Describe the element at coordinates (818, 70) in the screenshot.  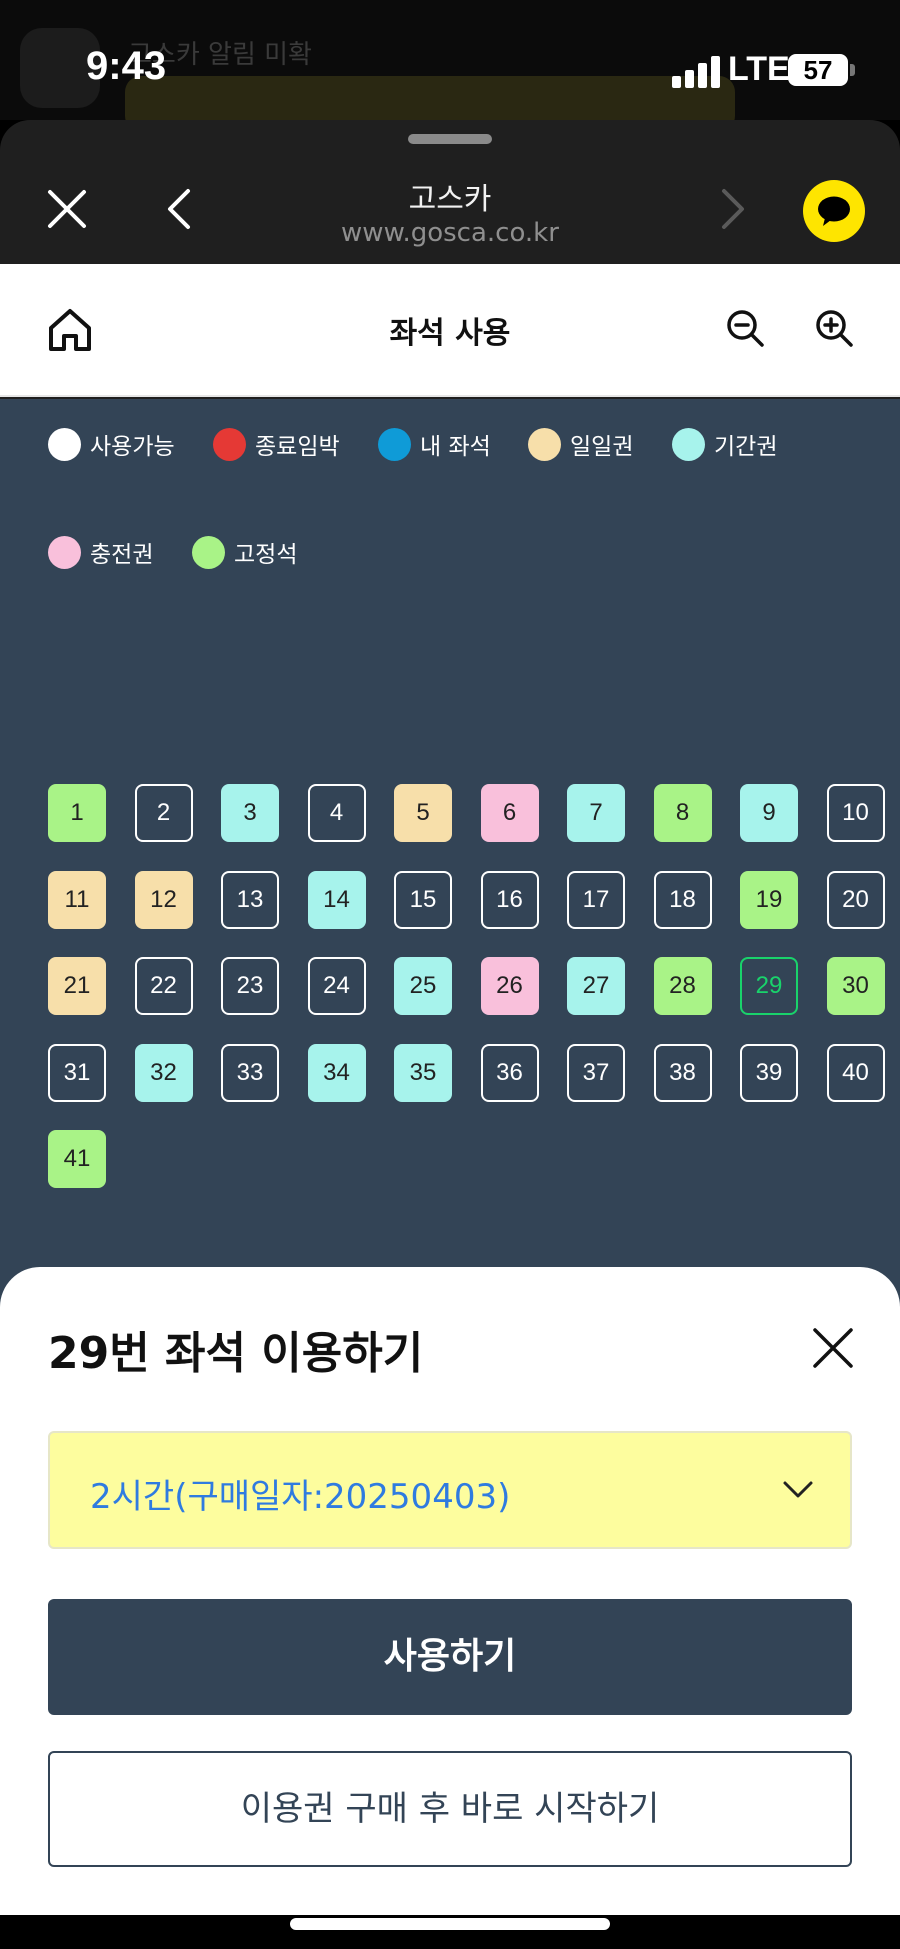
I see `battery-icon: 57` at that location.